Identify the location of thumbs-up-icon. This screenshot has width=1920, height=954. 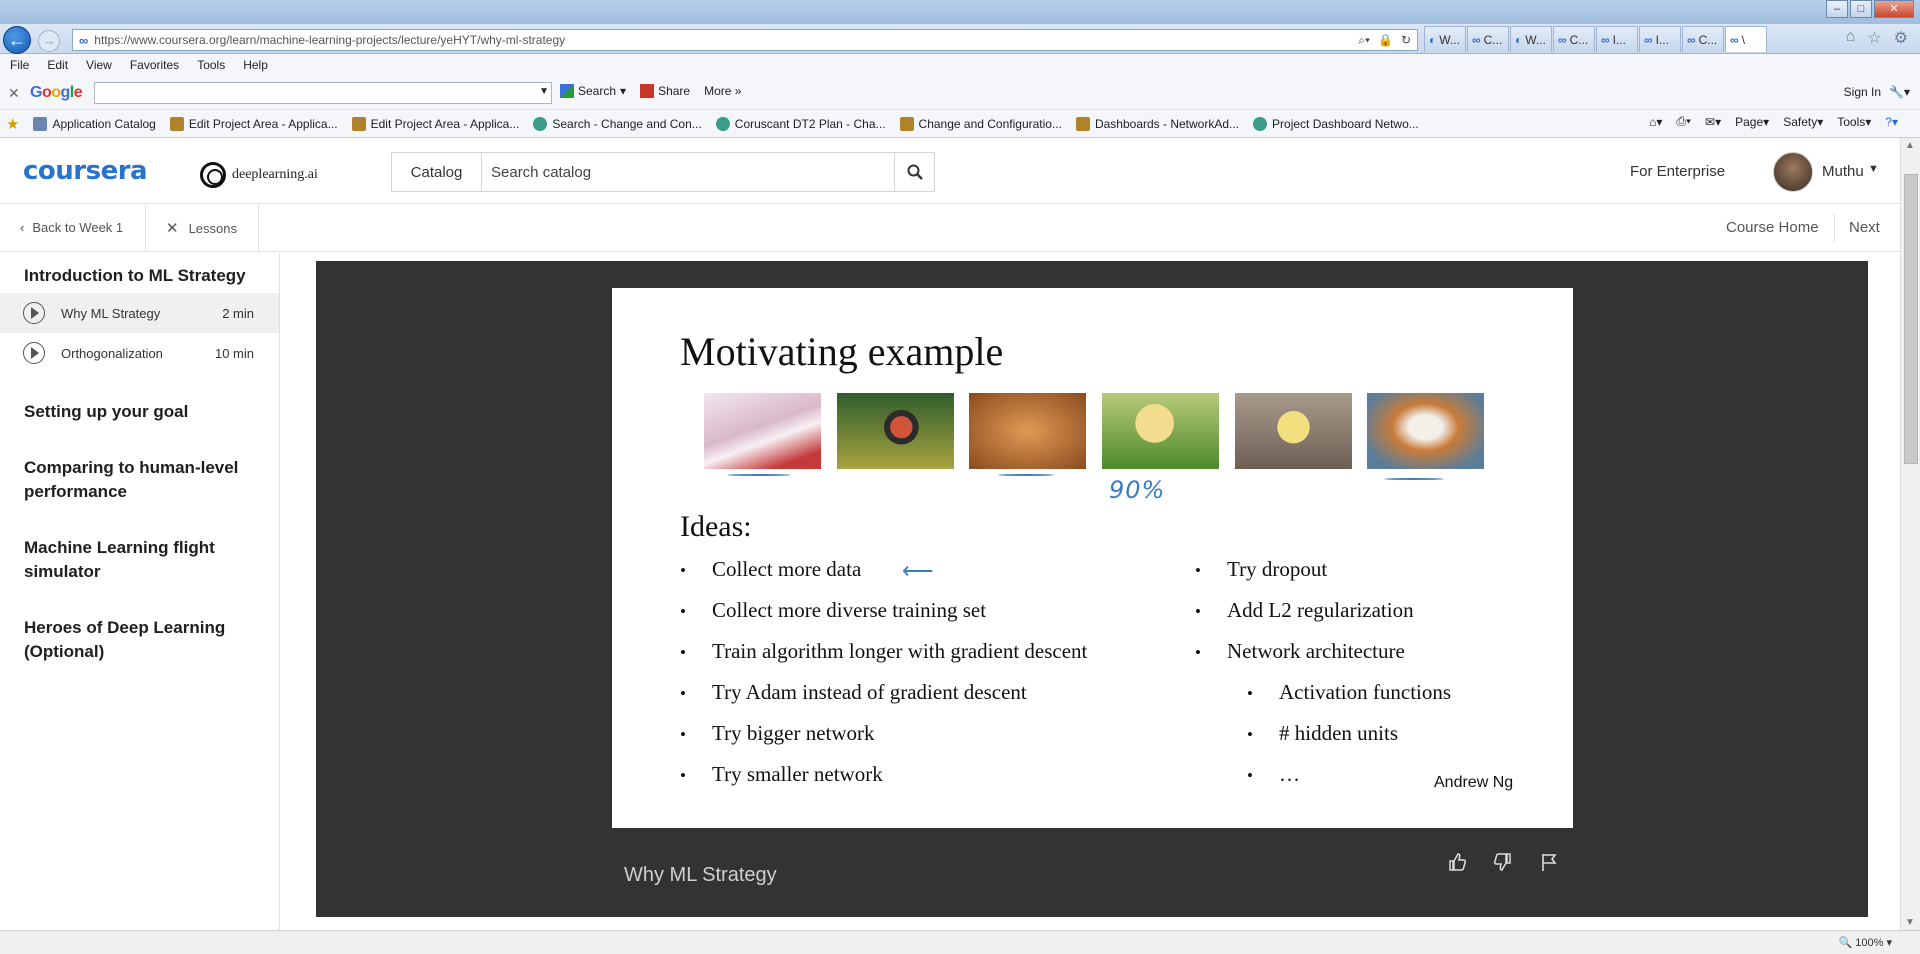
(1457, 862).